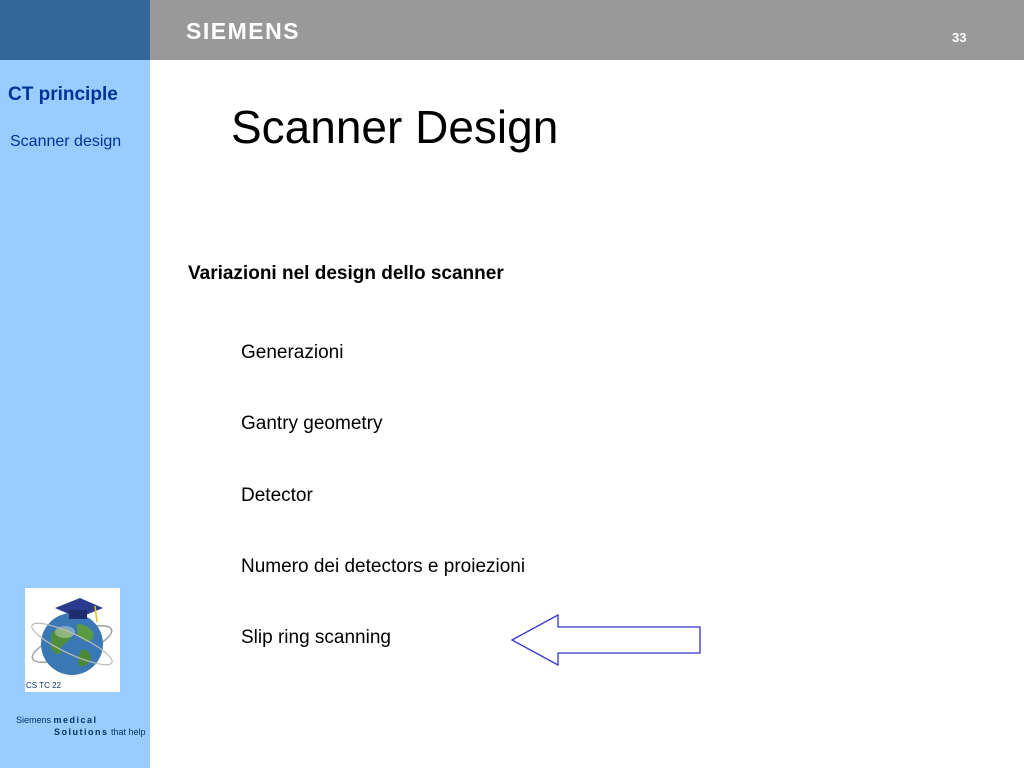  Describe the element at coordinates (605, 640) in the screenshot. I see `left-arrow-icon` at that location.